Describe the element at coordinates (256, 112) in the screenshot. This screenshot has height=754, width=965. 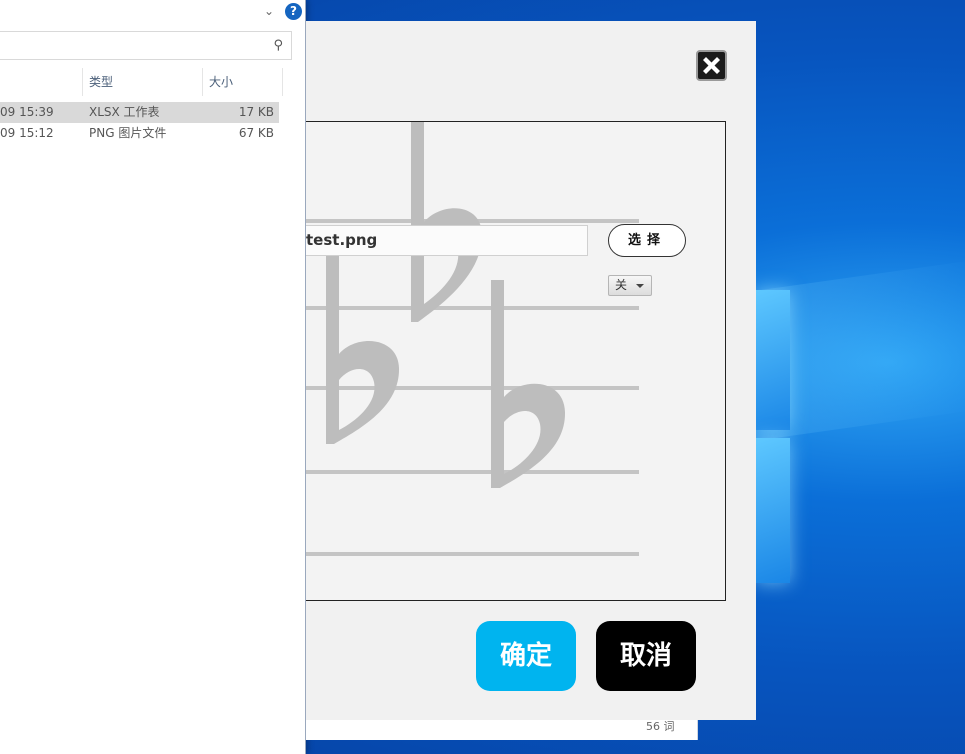
I see `file-size: 17 KB` at that location.